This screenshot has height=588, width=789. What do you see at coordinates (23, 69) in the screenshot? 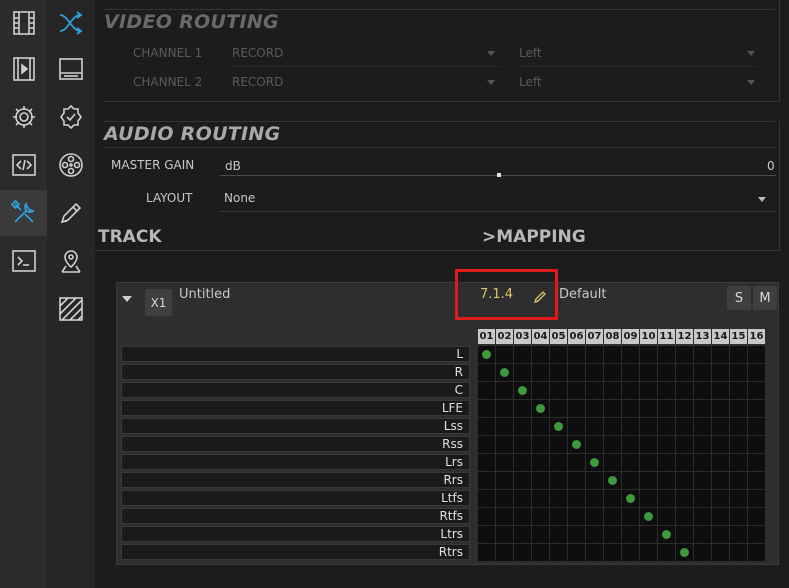
I see `video-play-icon` at bounding box center [23, 69].